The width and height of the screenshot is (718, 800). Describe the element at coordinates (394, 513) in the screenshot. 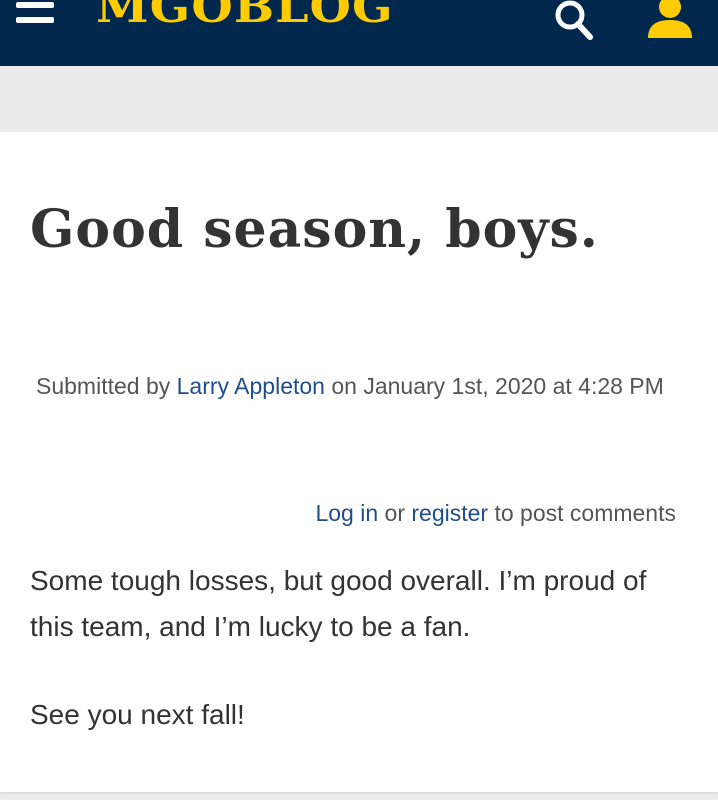

I see `or-label: or` at that location.